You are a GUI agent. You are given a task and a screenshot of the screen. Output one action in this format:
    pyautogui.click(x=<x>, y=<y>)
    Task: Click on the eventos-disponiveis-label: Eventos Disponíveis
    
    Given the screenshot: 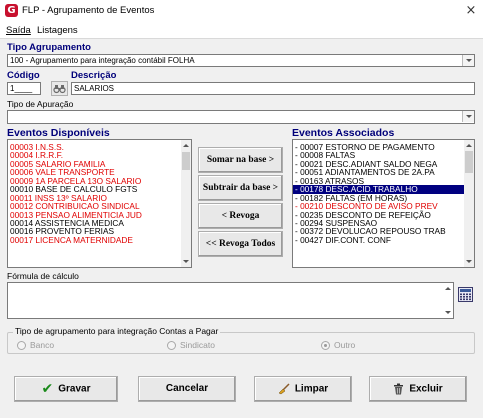 What is the action you would take?
    pyautogui.click(x=58, y=133)
    